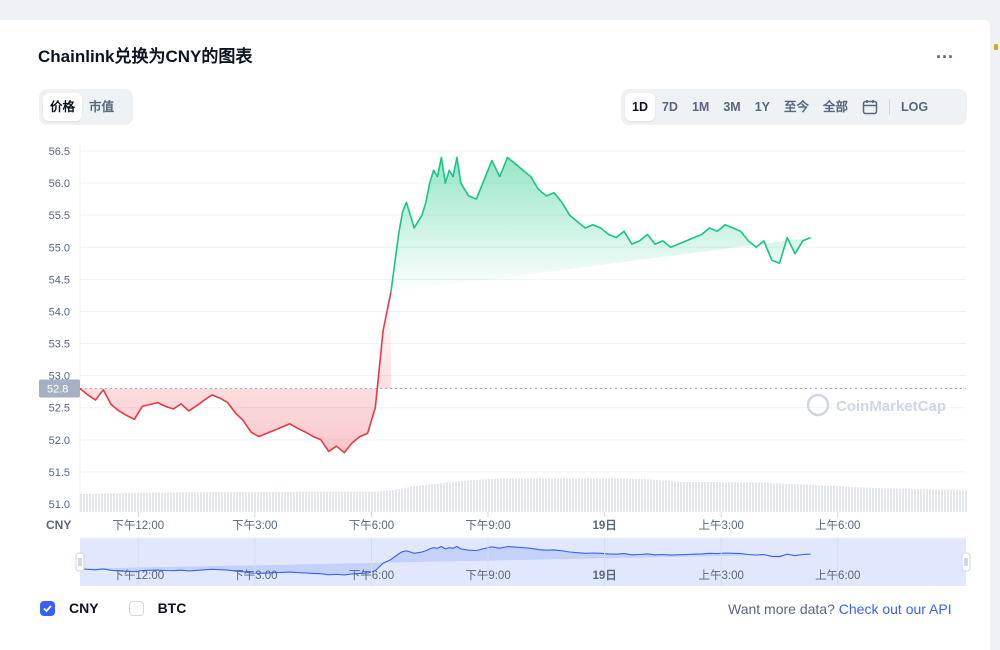  What do you see at coordinates (895, 609) in the screenshot?
I see `api-link: Check out our API` at bounding box center [895, 609].